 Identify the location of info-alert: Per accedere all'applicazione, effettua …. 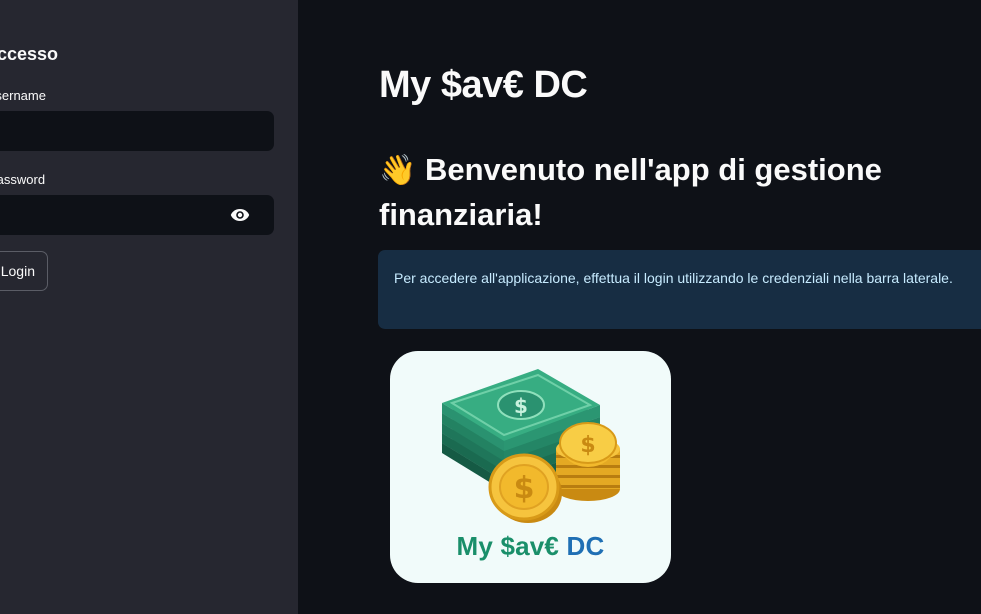
(679, 289).